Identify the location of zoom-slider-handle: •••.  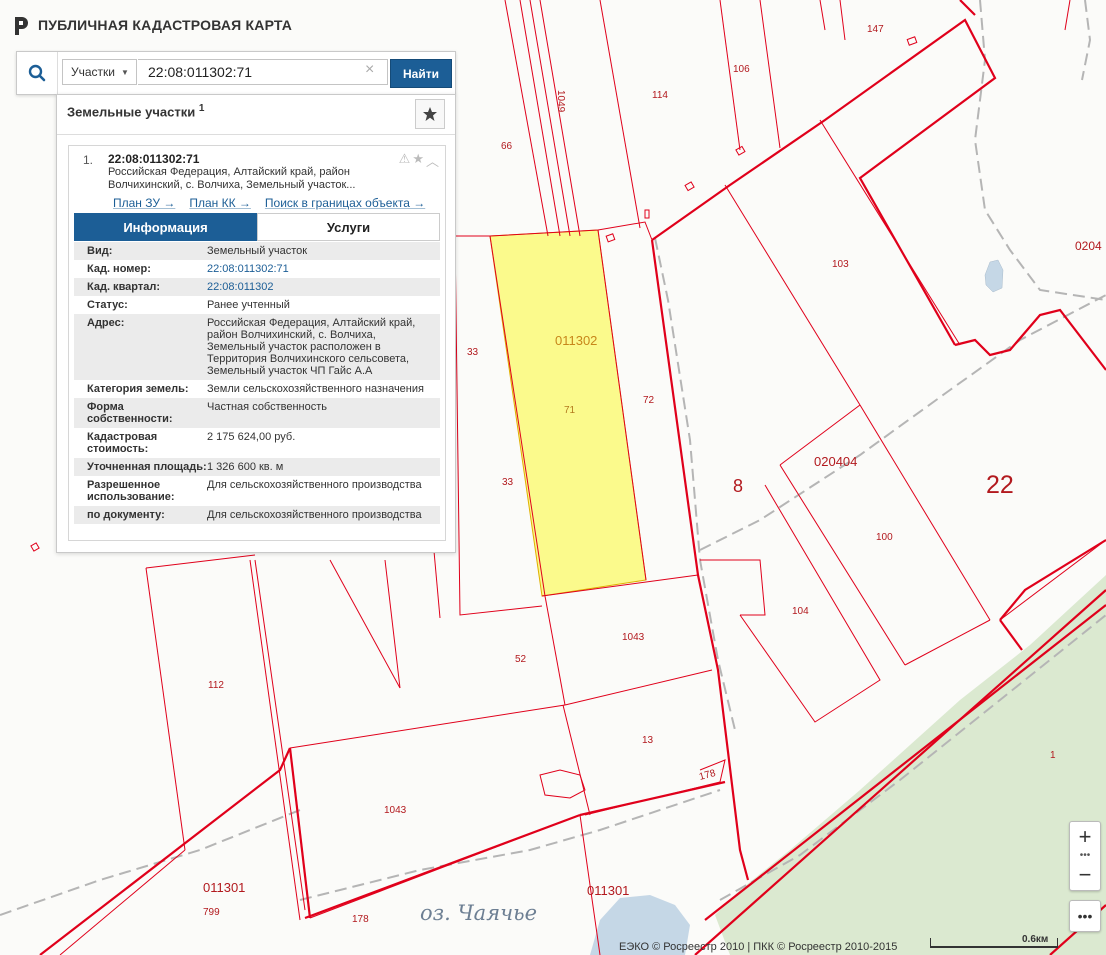
(1085, 856).